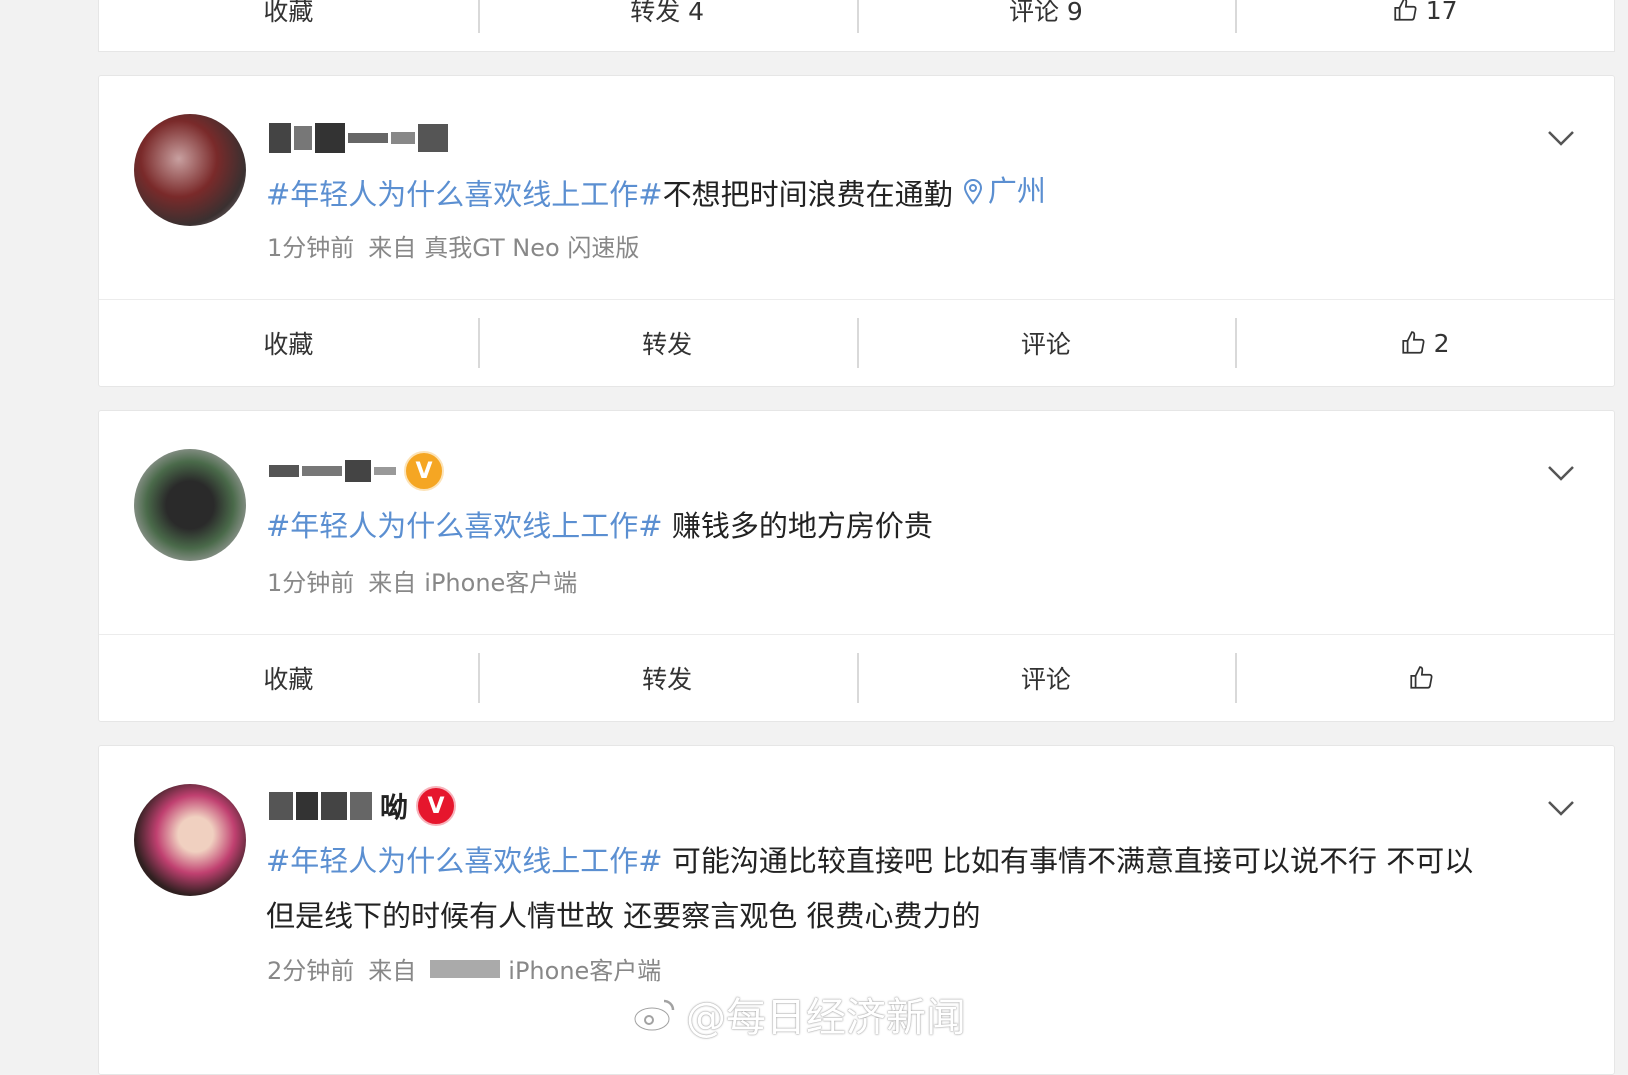 Image resolution: width=1628 pixels, height=1075 pixels. I want to click on post-meta: 1分钟前 来自 真我GT Neo 闪速版, so click(453, 245).